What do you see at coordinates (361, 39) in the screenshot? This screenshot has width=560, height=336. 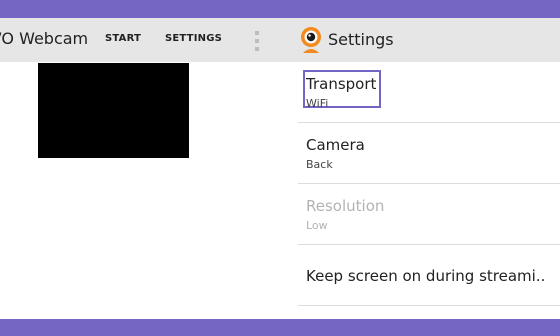 I see `settings-title: Settings` at bounding box center [361, 39].